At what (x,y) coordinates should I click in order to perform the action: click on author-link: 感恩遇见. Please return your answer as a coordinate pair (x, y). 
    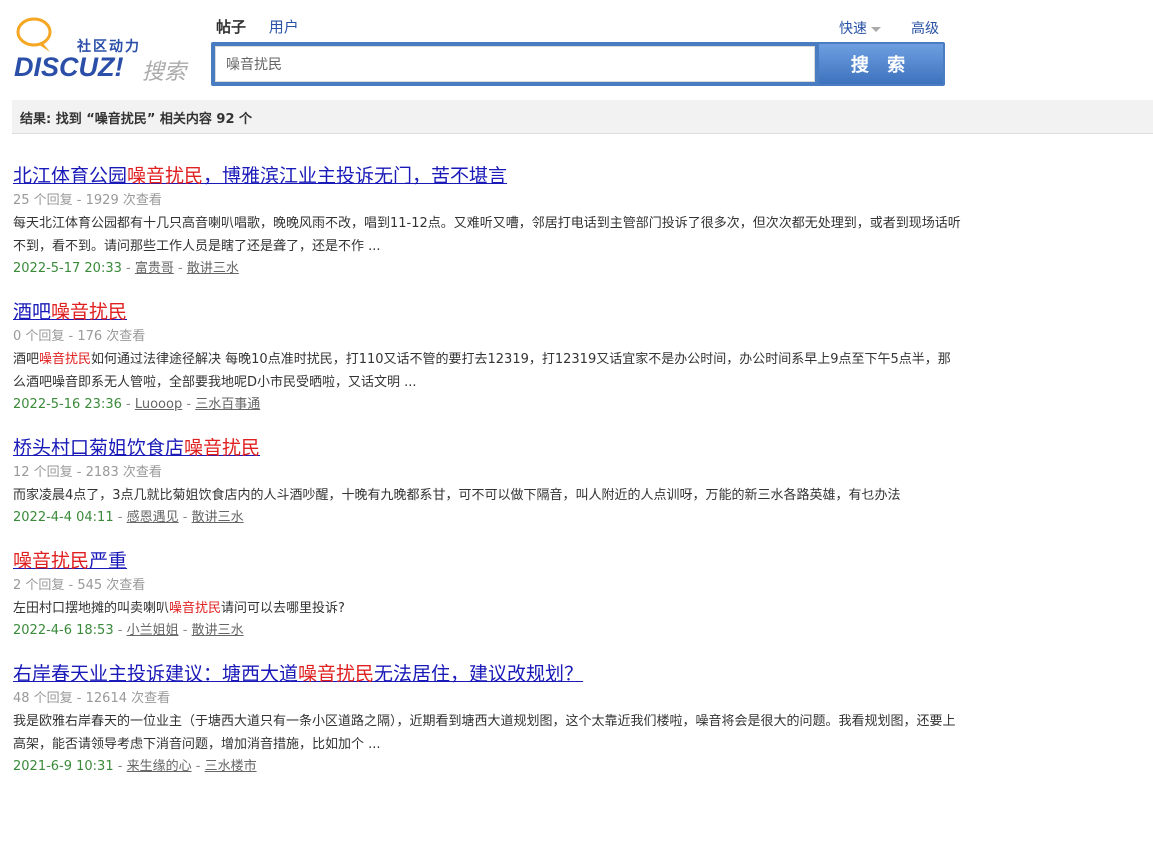
    Looking at the image, I should click on (153, 517).